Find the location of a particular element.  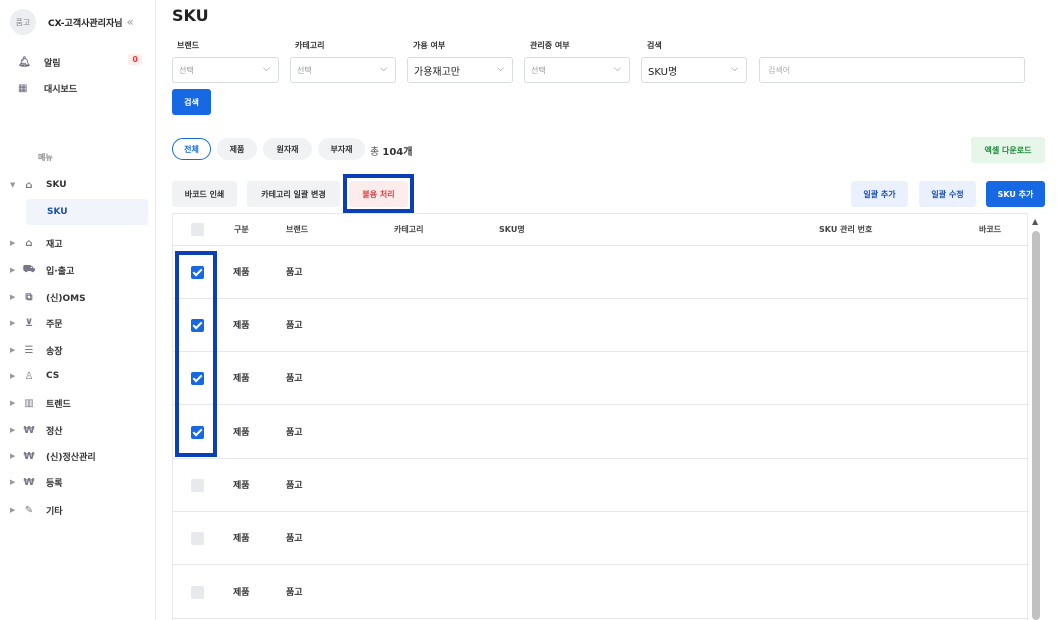

won-icon: ₩ is located at coordinates (29, 430).